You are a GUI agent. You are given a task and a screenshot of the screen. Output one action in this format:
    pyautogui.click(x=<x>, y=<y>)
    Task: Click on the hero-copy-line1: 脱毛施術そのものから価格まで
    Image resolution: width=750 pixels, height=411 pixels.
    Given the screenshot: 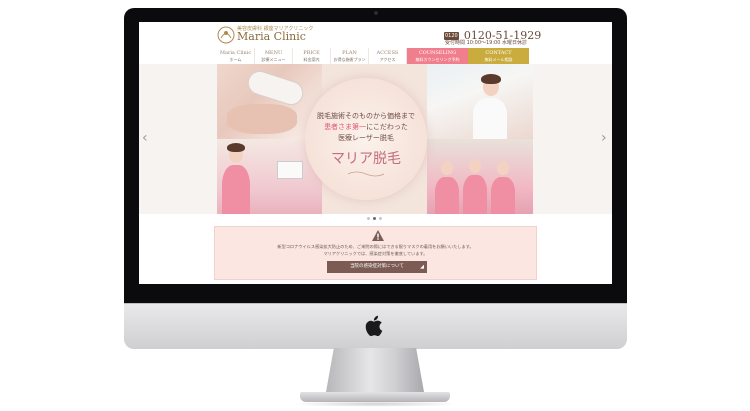 What is the action you would take?
    pyautogui.click(x=366, y=116)
    